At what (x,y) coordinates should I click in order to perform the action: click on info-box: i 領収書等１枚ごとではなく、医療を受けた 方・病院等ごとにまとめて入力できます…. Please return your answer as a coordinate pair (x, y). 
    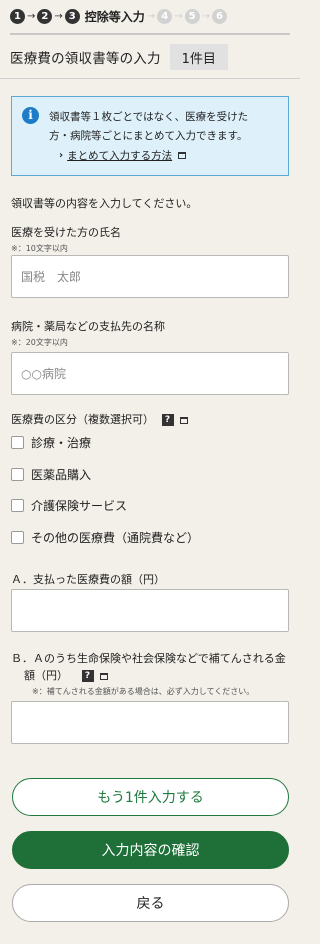
    Looking at the image, I should click on (150, 136).